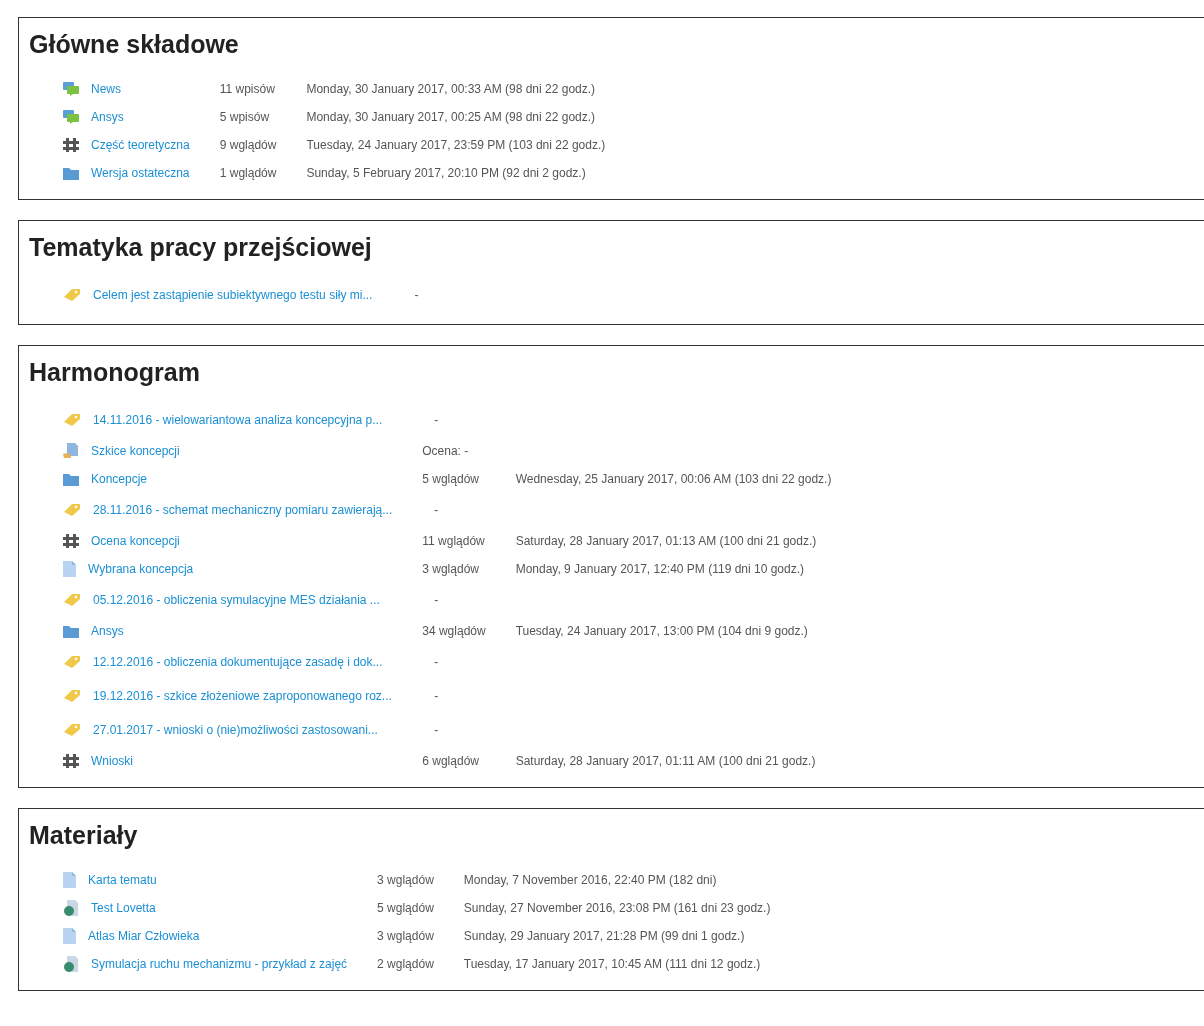  Describe the element at coordinates (135, 451) in the screenshot. I see `activity-link: Szkice koncepcji` at that location.